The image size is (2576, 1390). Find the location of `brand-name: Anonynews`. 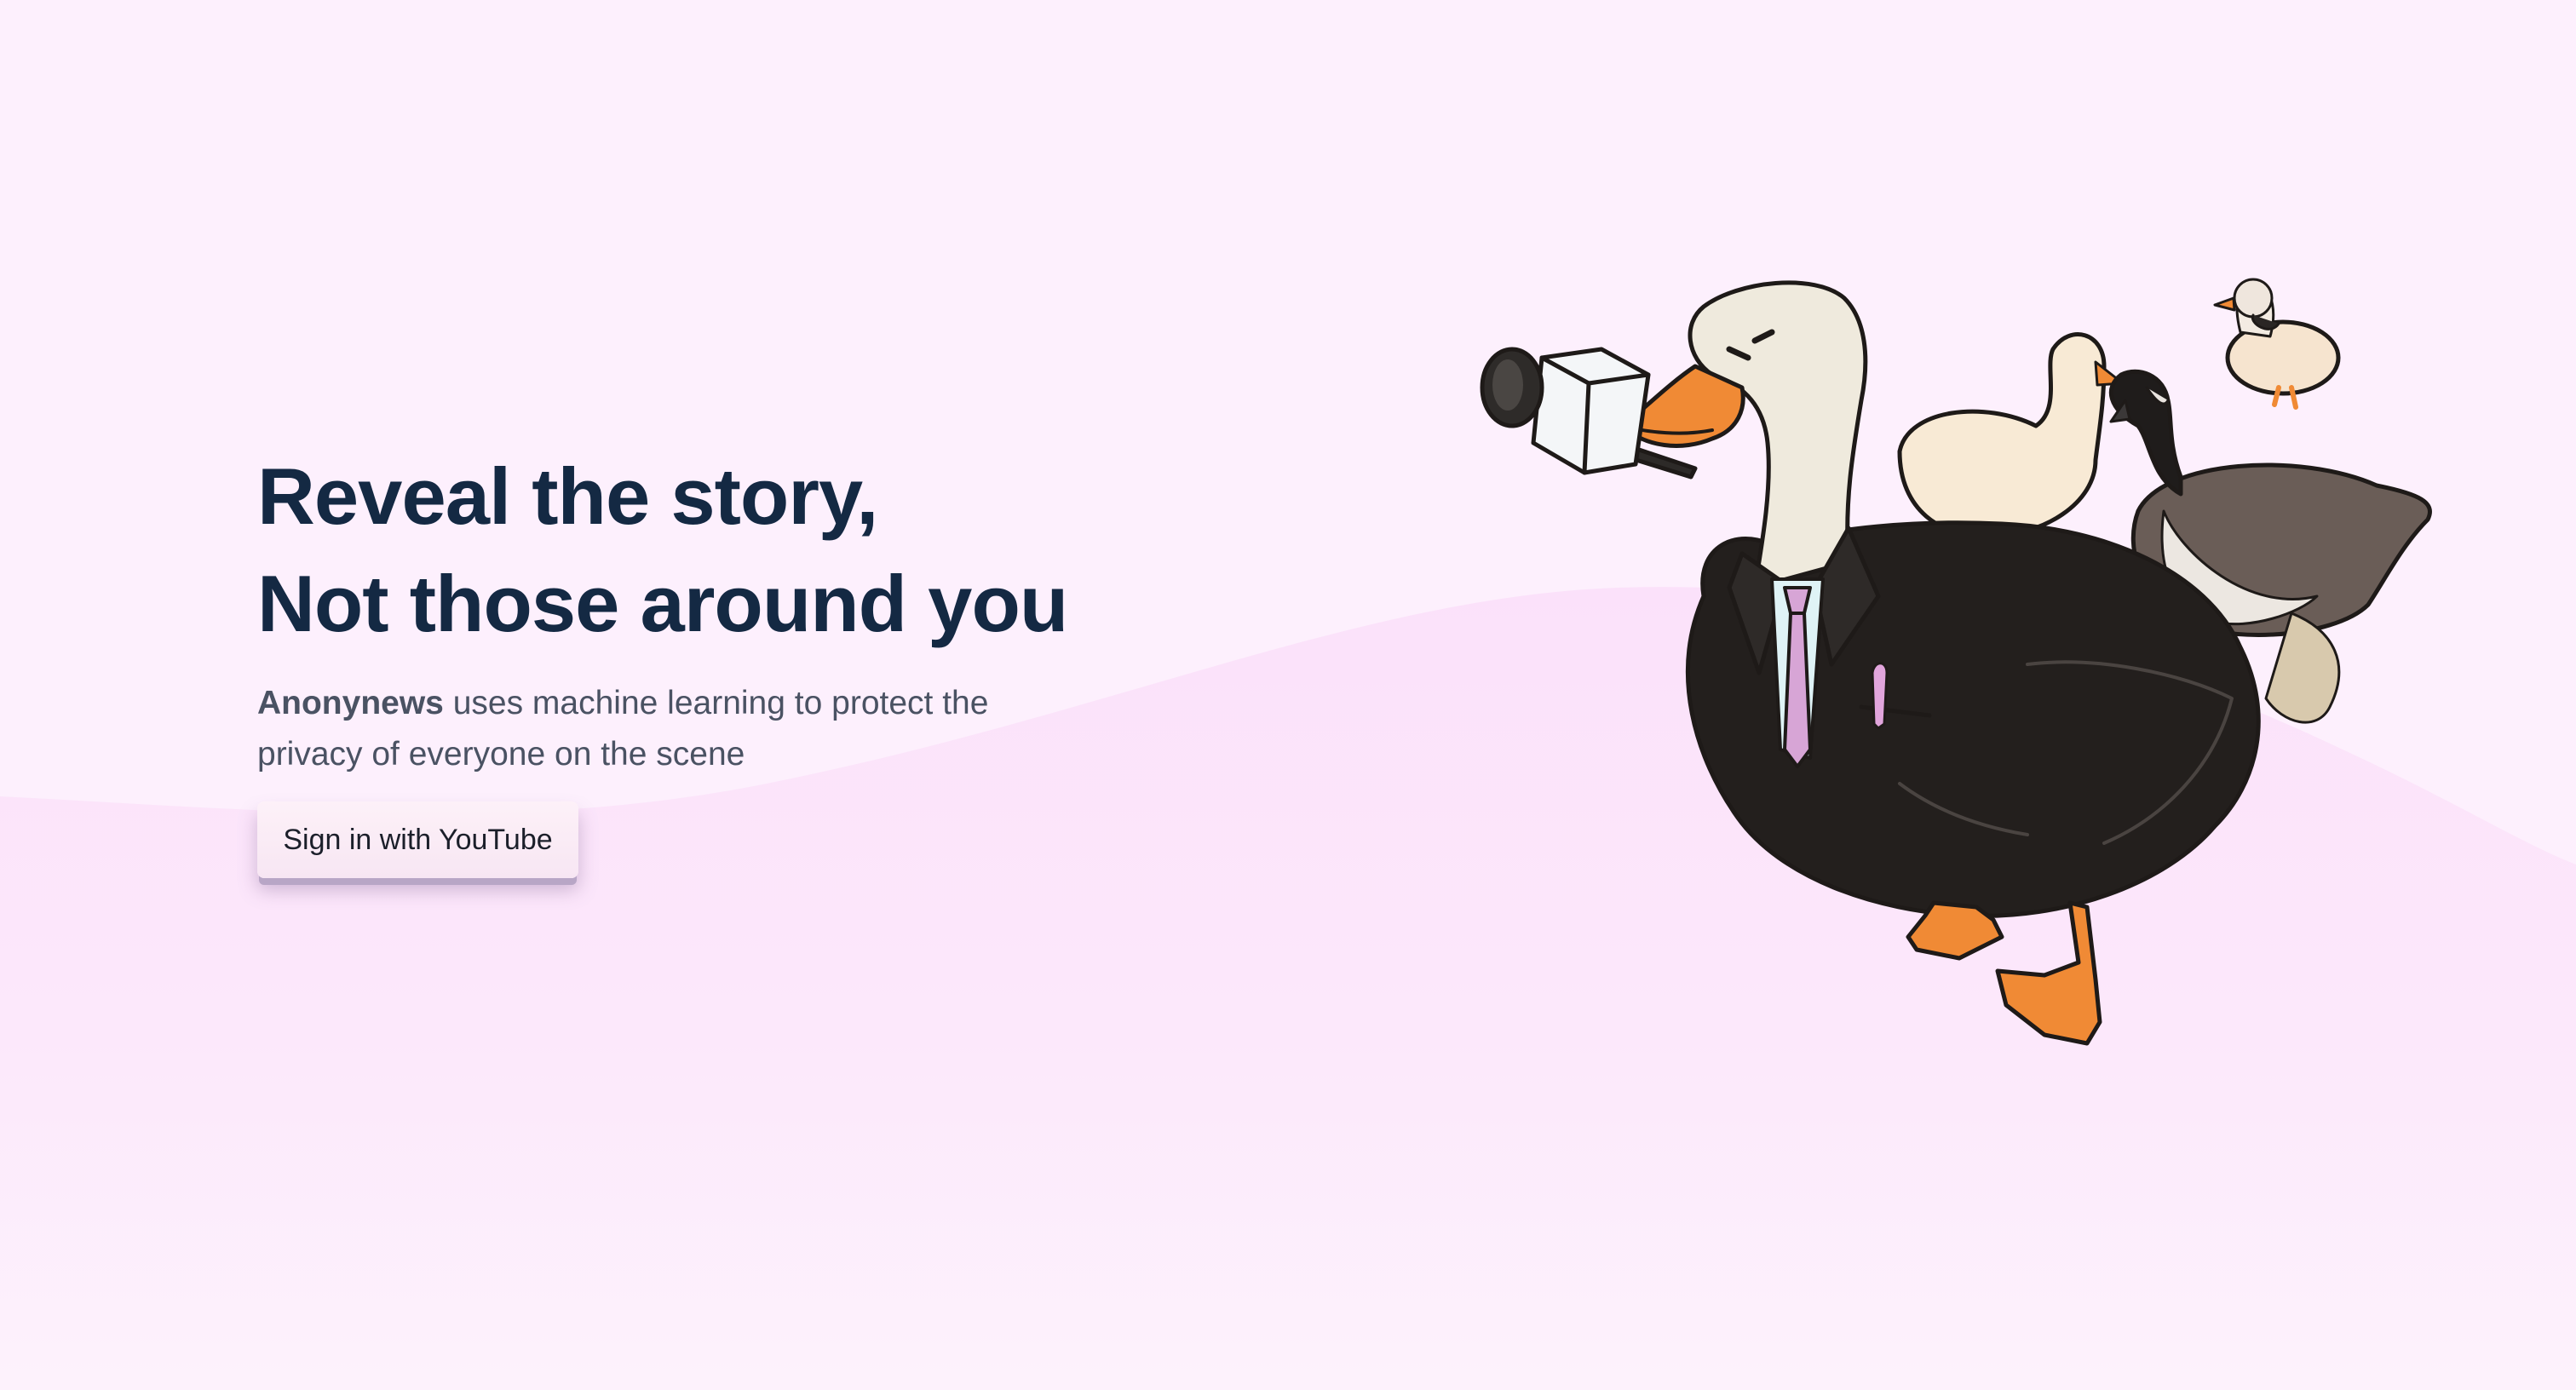

brand-name: Anonynews is located at coordinates (351, 703).